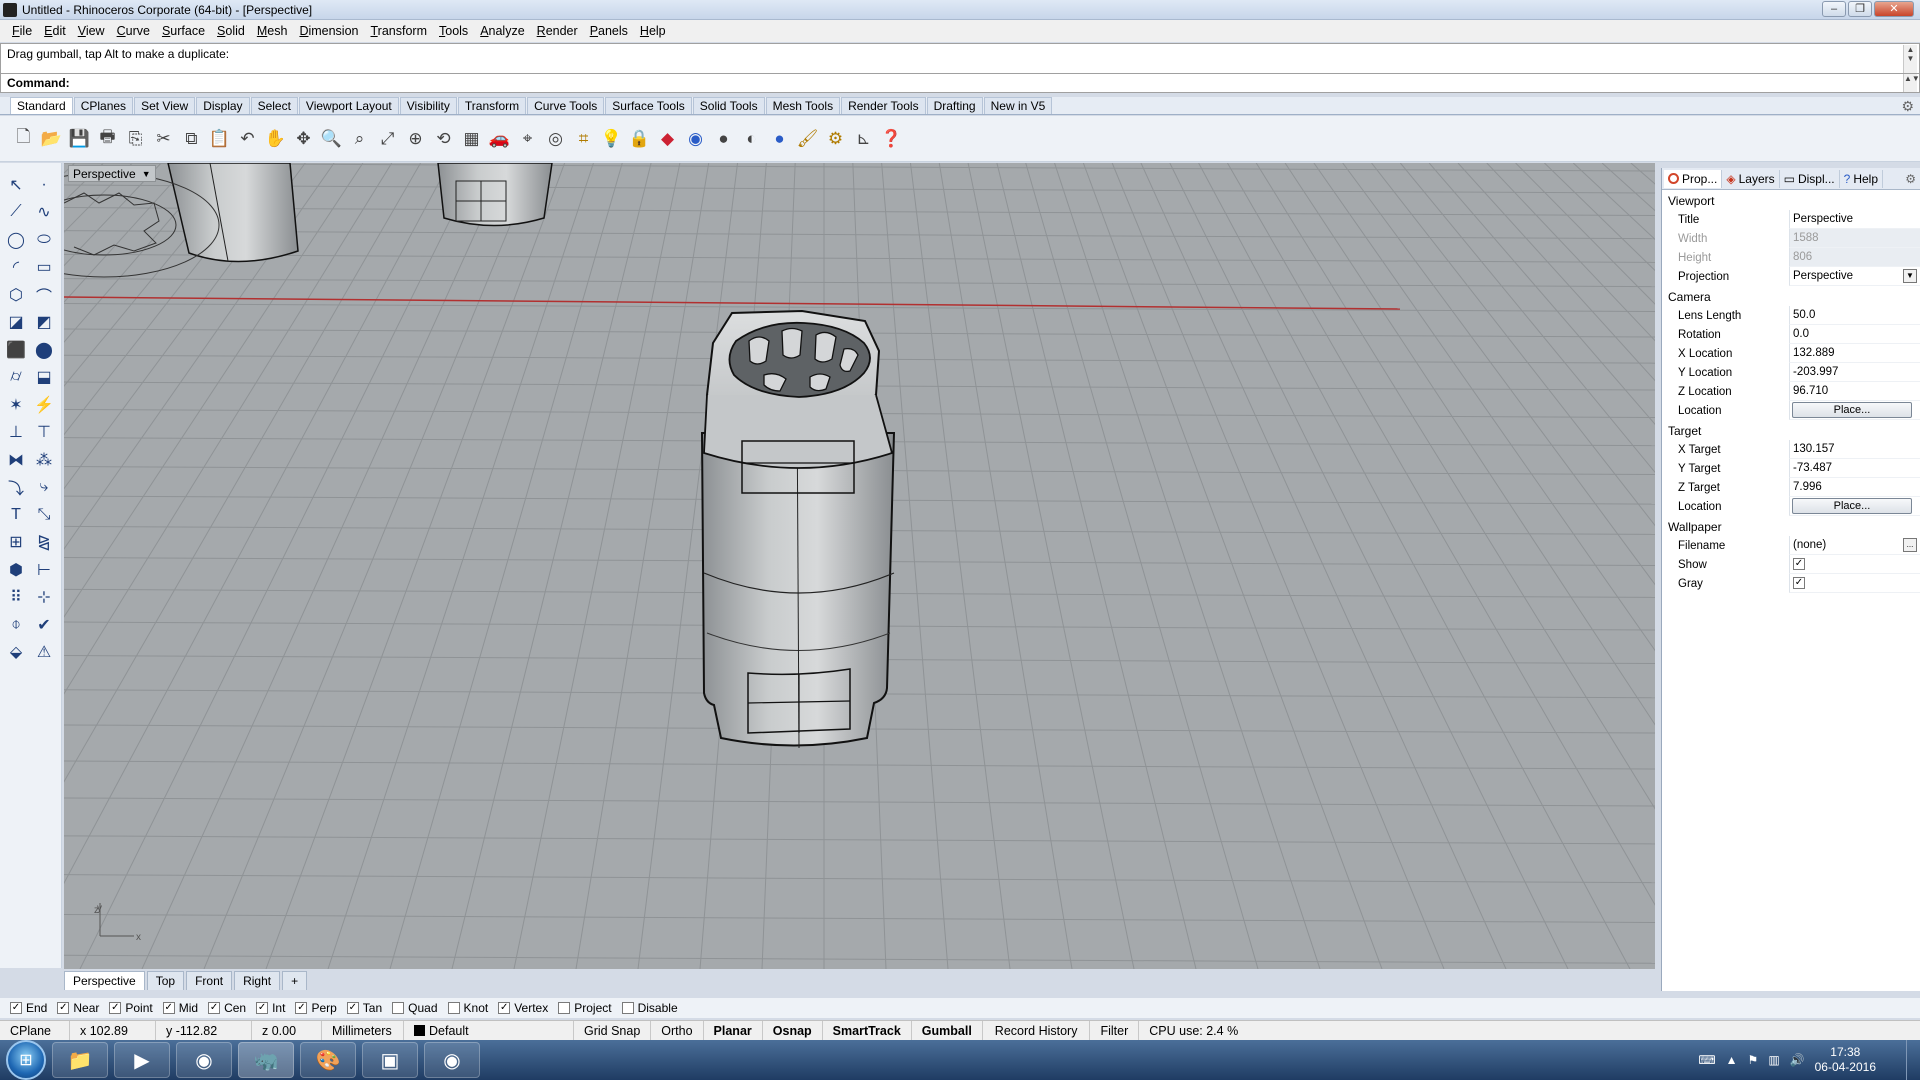 The width and height of the screenshot is (1920, 1080). What do you see at coordinates (443, 138) in the screenshot?
I see `undo-view-icon: ⟲` at bounding box center [443, 138].